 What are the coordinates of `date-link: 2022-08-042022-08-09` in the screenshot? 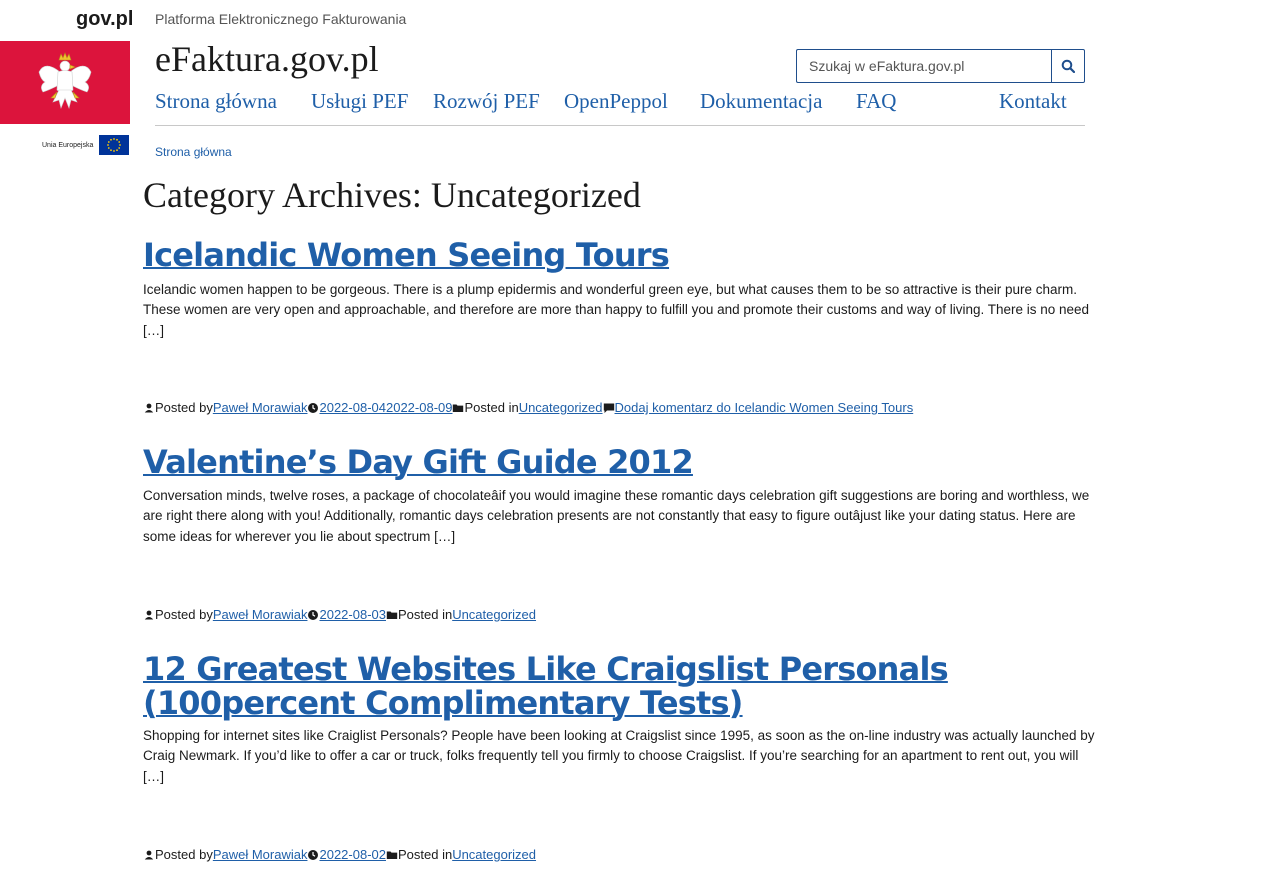 It's located at (385, 407).